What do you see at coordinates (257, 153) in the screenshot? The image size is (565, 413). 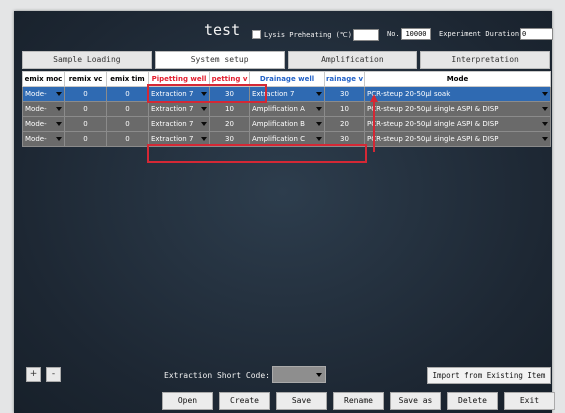 I see `annotation-box-row4` at bounding box center [257, 153].